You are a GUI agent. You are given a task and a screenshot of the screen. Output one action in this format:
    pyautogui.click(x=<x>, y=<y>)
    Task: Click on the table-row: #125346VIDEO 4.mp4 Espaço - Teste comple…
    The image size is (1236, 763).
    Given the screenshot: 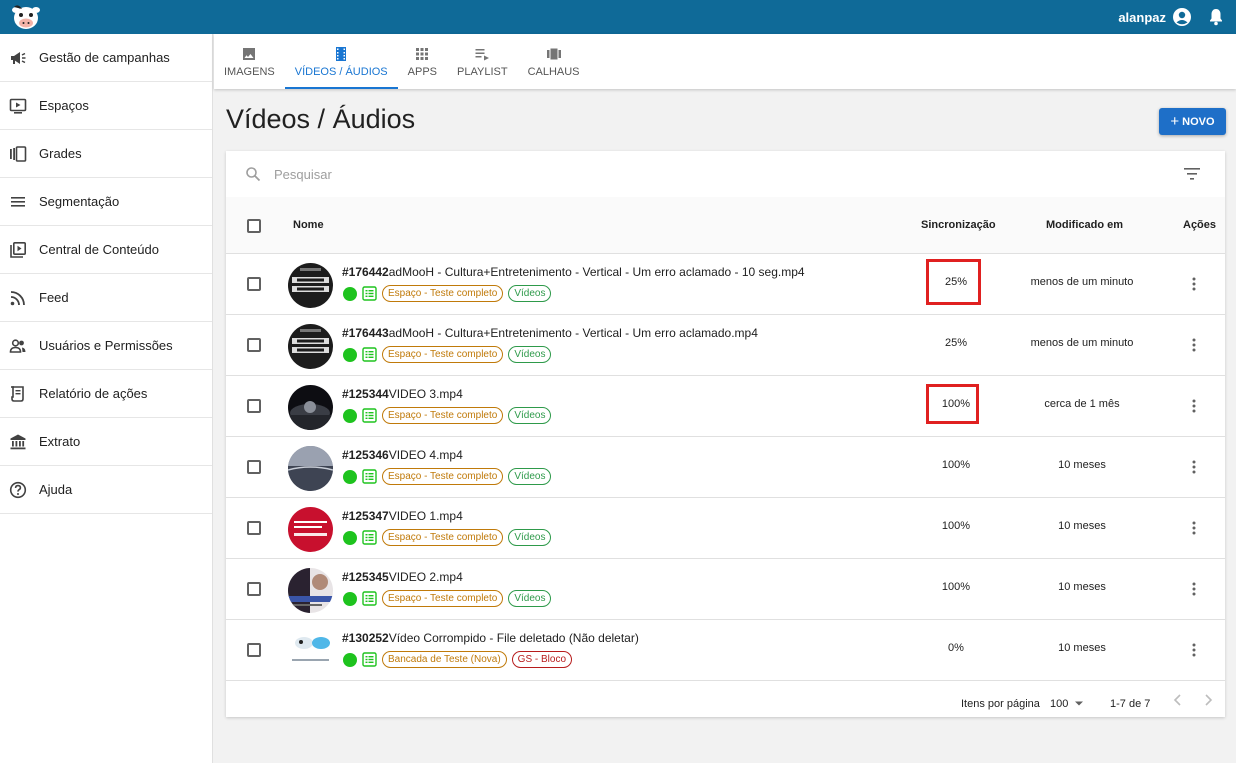 What is the action you would take?
    pyautogui.click(x=725, y=467)
    